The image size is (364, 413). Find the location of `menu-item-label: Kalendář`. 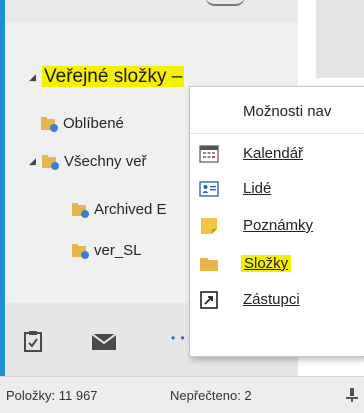

menu-item-label: Kalendář is located at coordinates (273, 153).